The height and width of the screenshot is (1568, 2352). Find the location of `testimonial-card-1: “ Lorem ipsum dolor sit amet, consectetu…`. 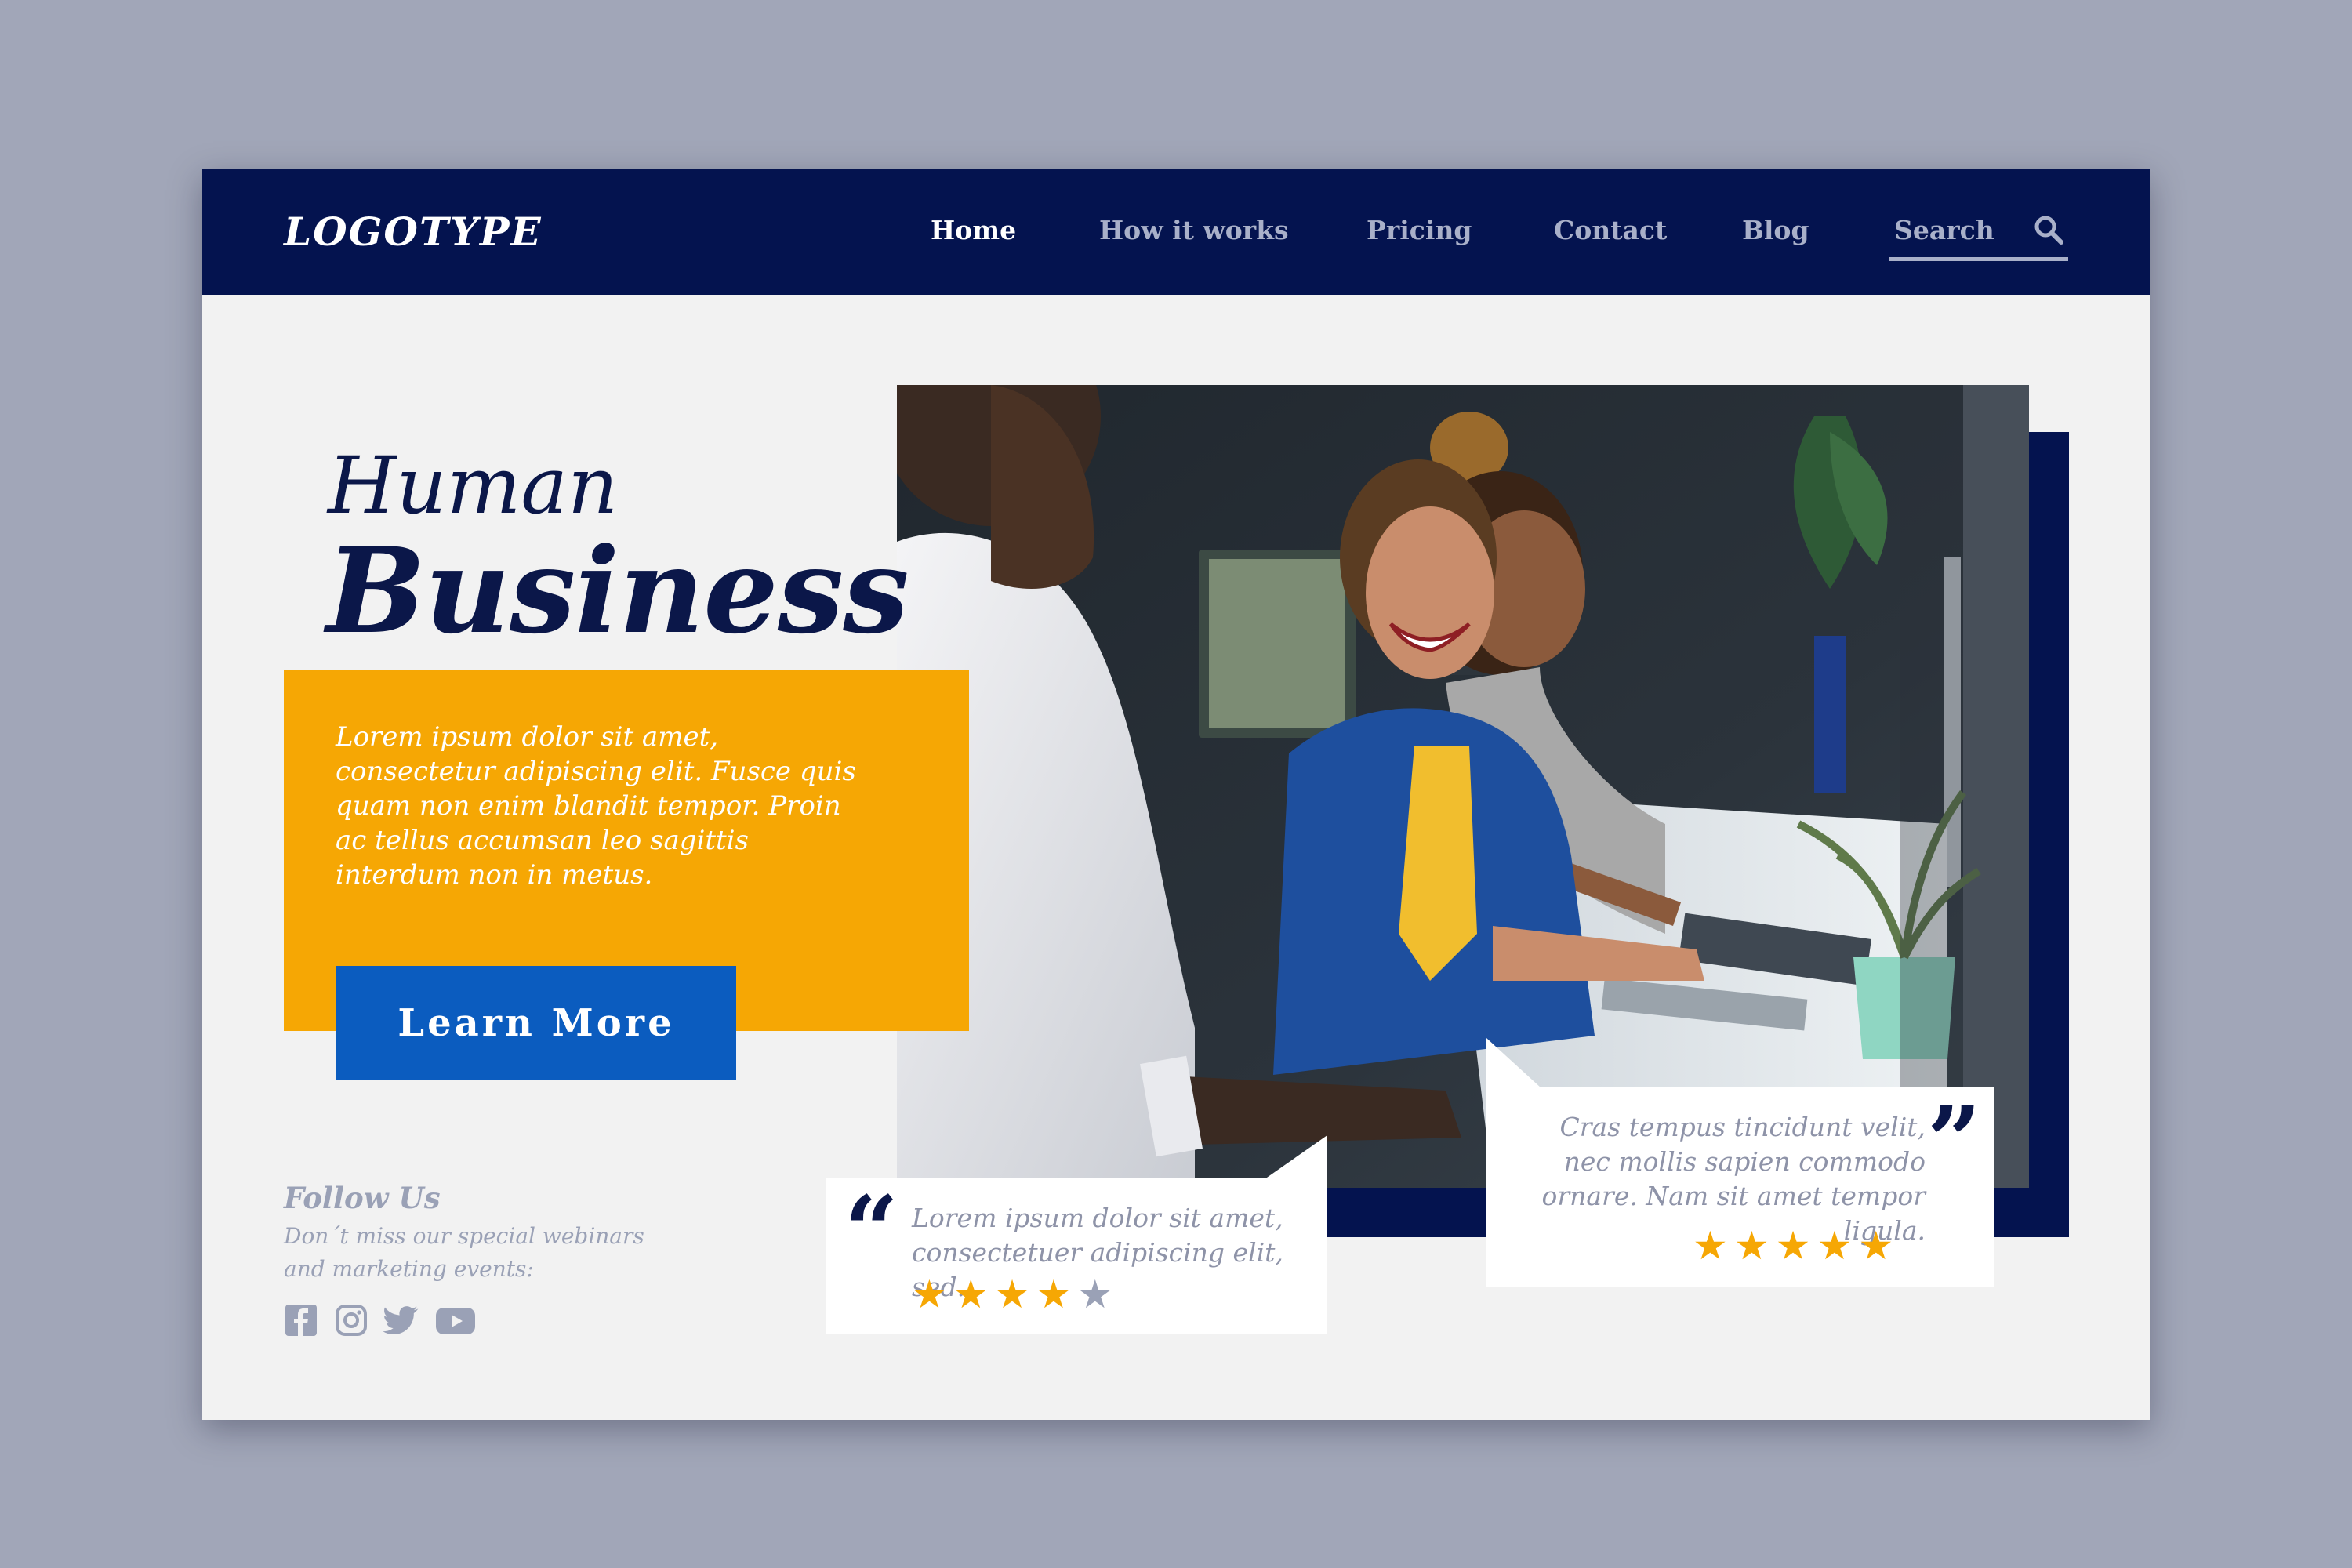

testimonial-card-1: “ Lorem ipsum dolor sit amet, consectetu… is located at coordinates (1076, 1234).